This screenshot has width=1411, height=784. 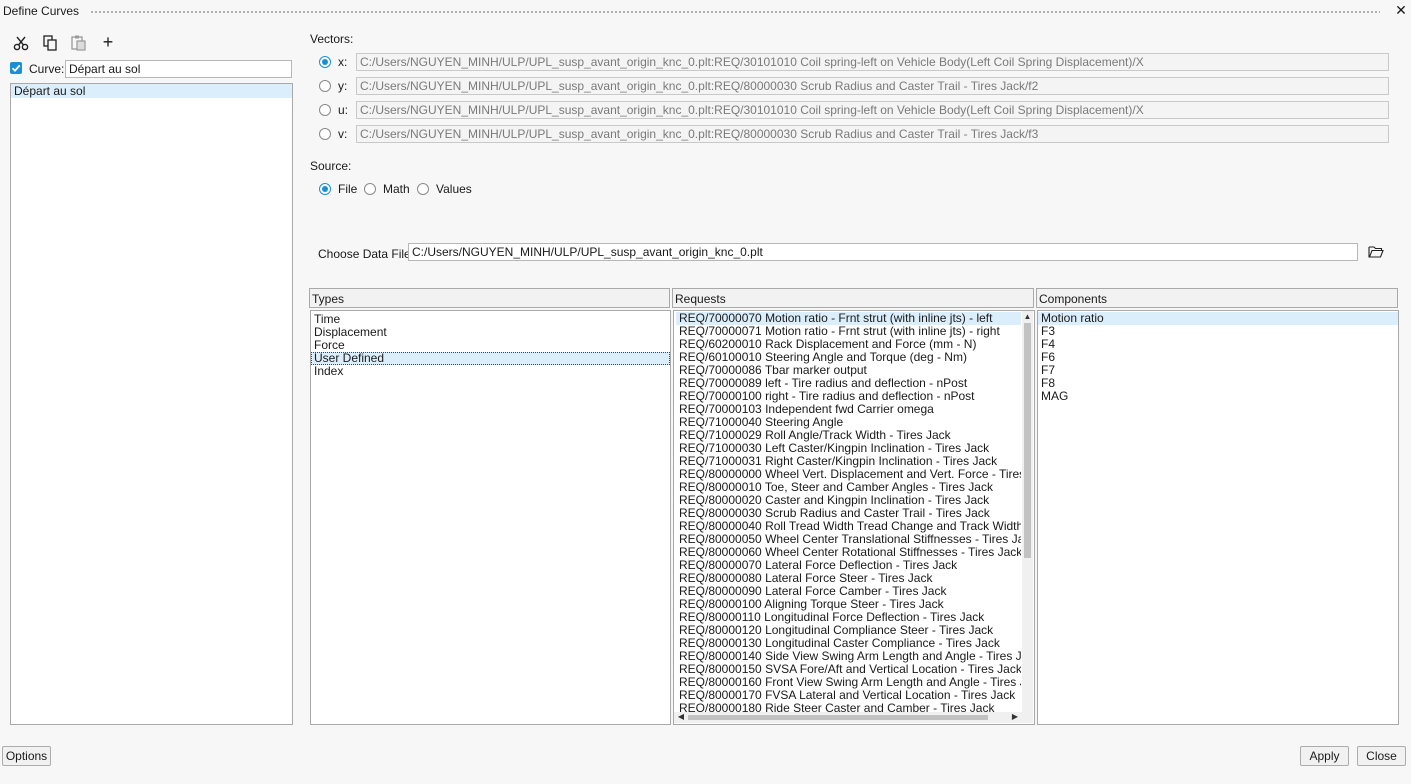 I want to click on close-button: Close, so click(x=1381, y=756).